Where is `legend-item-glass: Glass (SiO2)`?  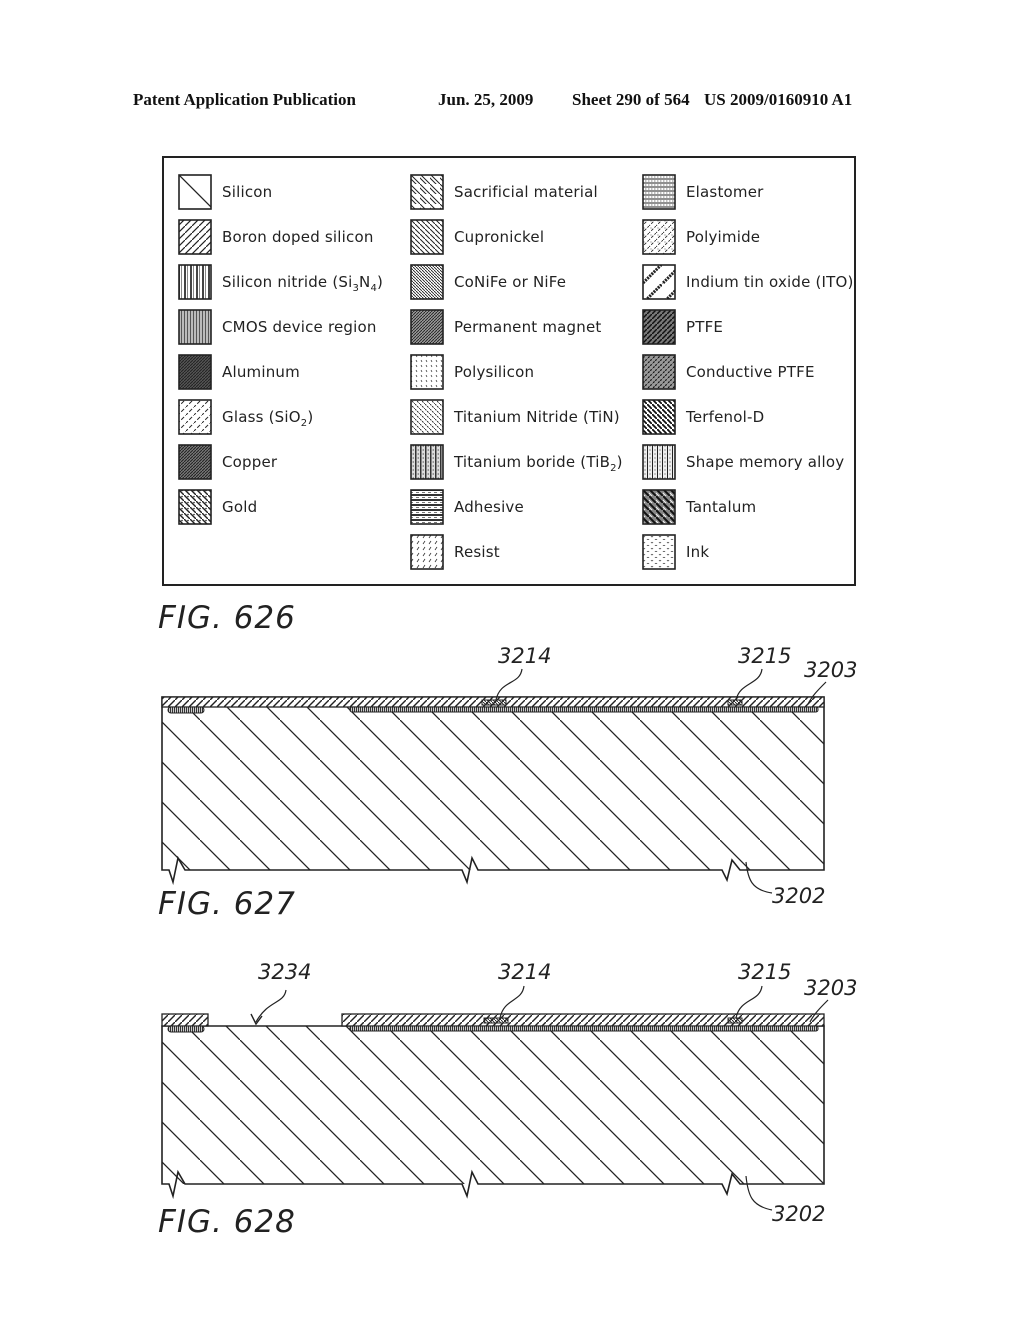 legend-item-glass: Glass (SiO2) is located at coordinates (293, 419).